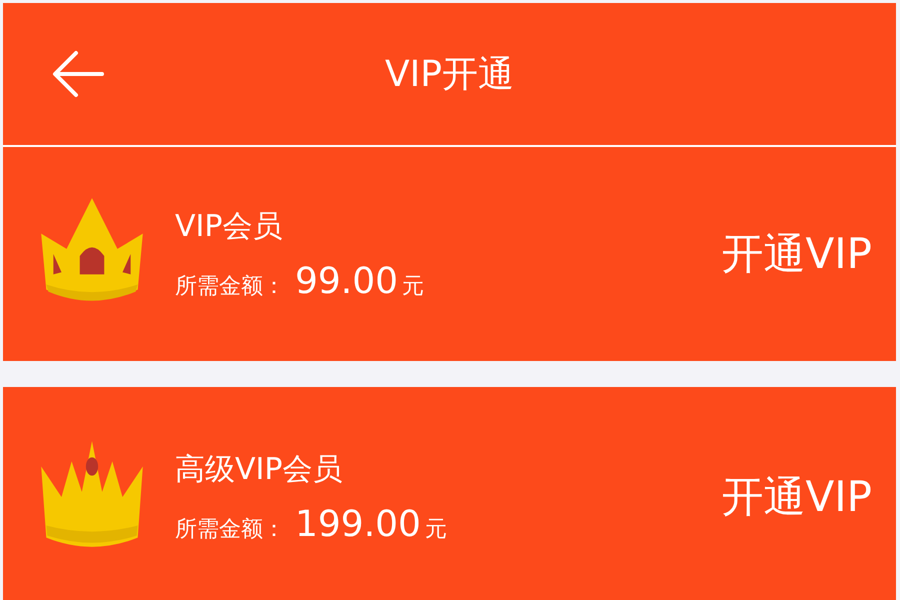  I want to click on plan-name: 高级VIP会员, so click(259, 470).